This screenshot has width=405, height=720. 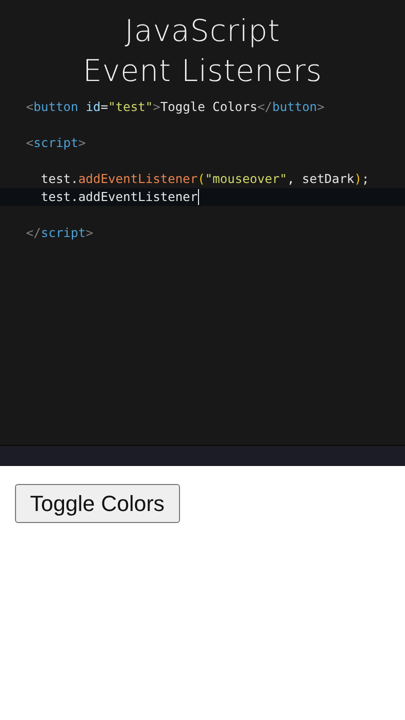 I want to click on code-line: test.addEventListener("mouseover", setDark);, so click(x=205, y=179).